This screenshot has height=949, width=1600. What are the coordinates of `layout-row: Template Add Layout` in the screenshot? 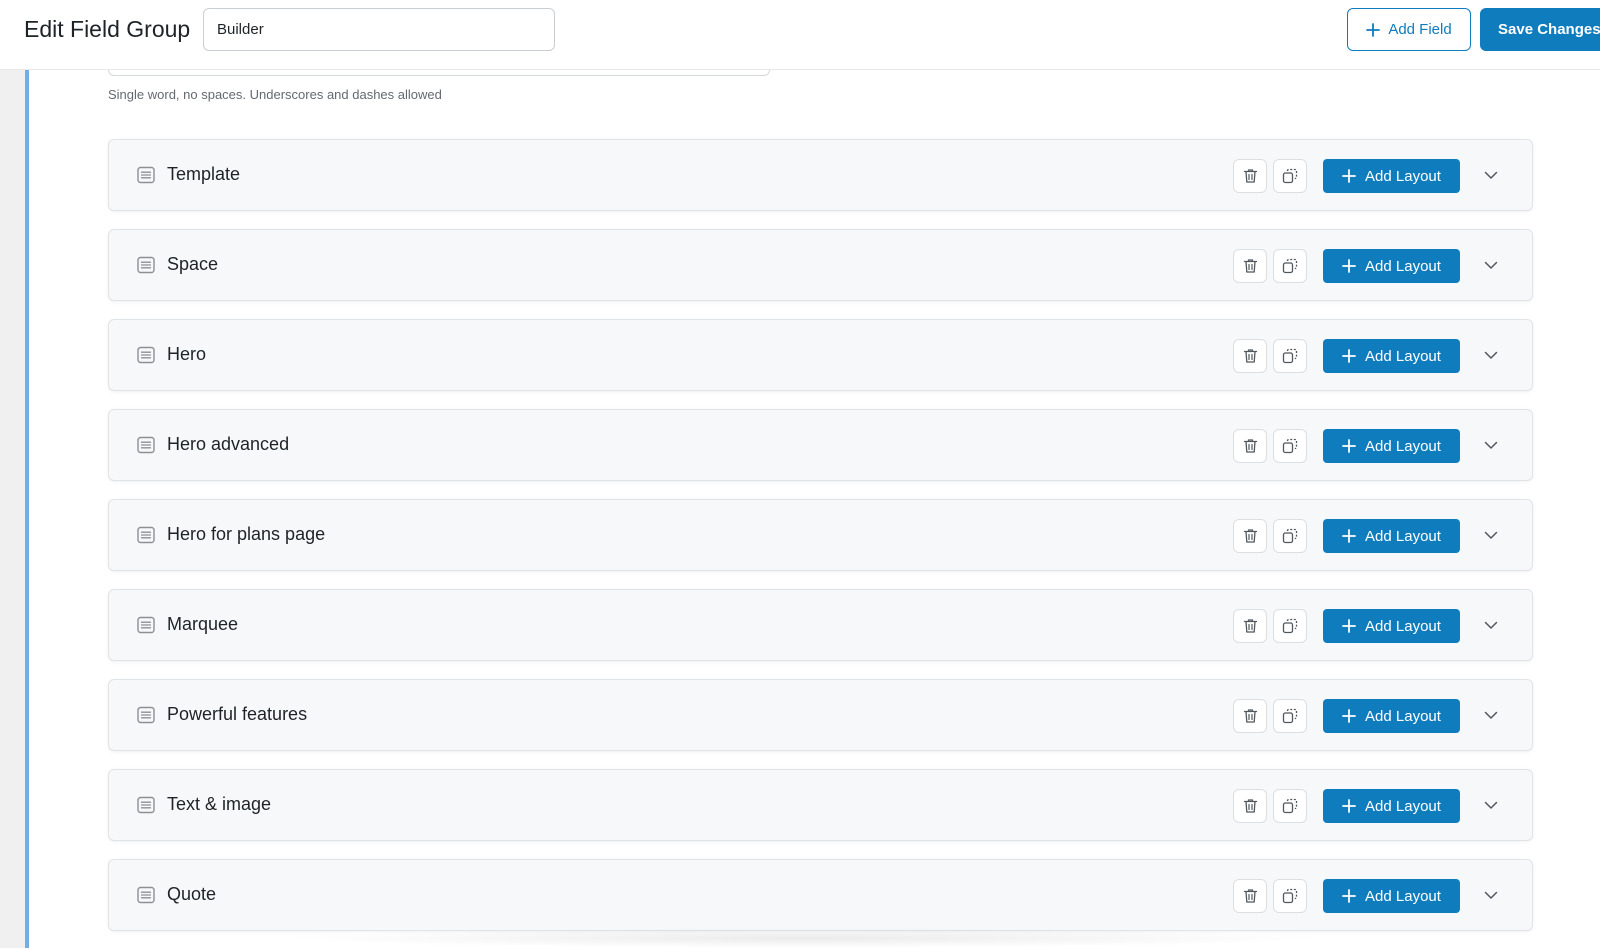 It's located at (820, 175).